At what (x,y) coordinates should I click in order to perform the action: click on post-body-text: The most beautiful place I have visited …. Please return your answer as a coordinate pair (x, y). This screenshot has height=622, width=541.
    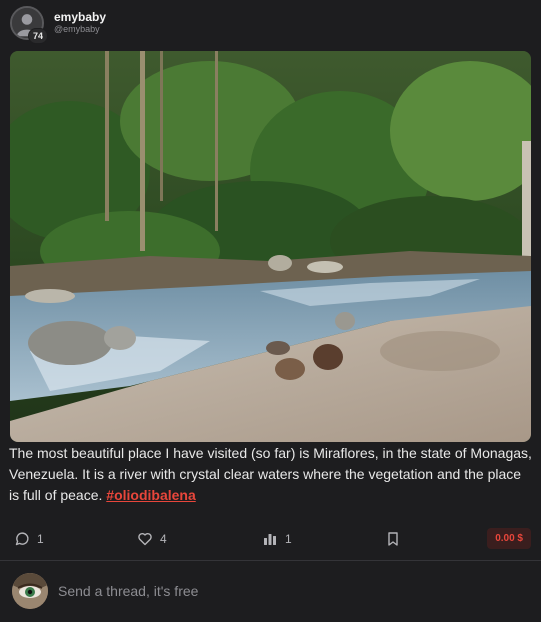
    Looking at the image, I should click on (270, 474).